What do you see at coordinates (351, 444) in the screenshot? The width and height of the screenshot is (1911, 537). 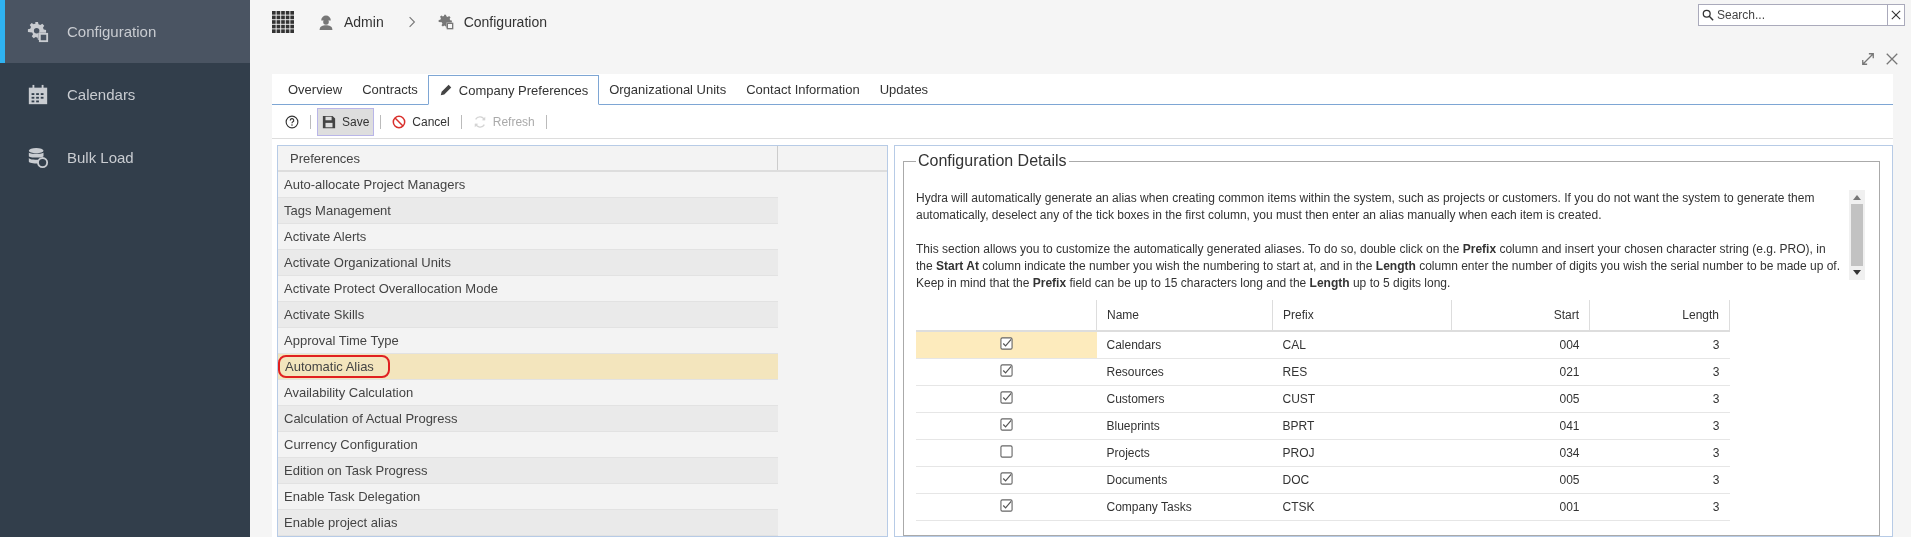 I see `list-item-label: Currency Configuration` at bounding box center [351, 444].